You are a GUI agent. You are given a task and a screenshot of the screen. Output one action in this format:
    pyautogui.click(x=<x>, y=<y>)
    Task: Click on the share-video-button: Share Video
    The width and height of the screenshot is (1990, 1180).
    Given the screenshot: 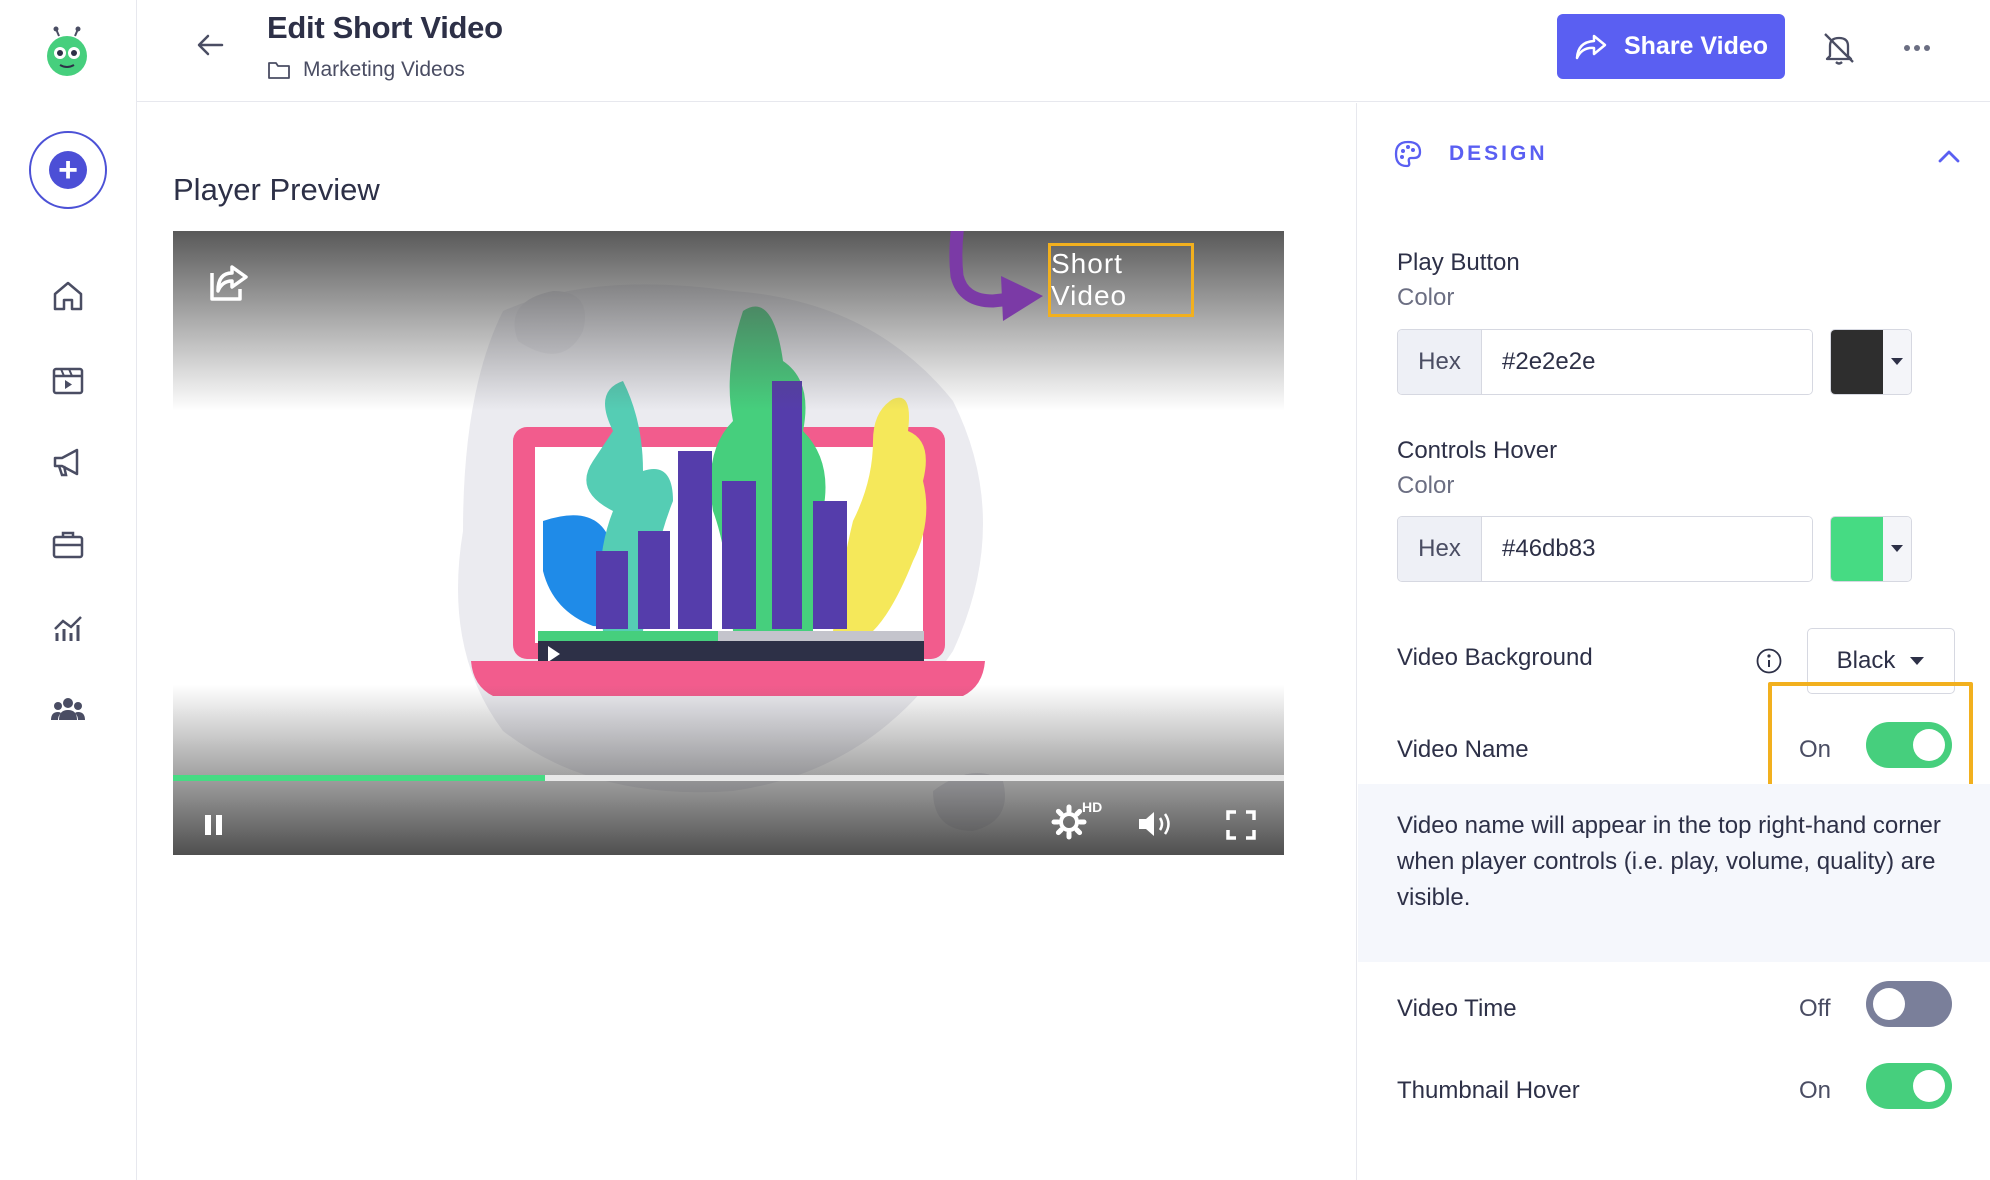 What is the action you would take?
    pyautogui.click(x=1671, y=46)
    